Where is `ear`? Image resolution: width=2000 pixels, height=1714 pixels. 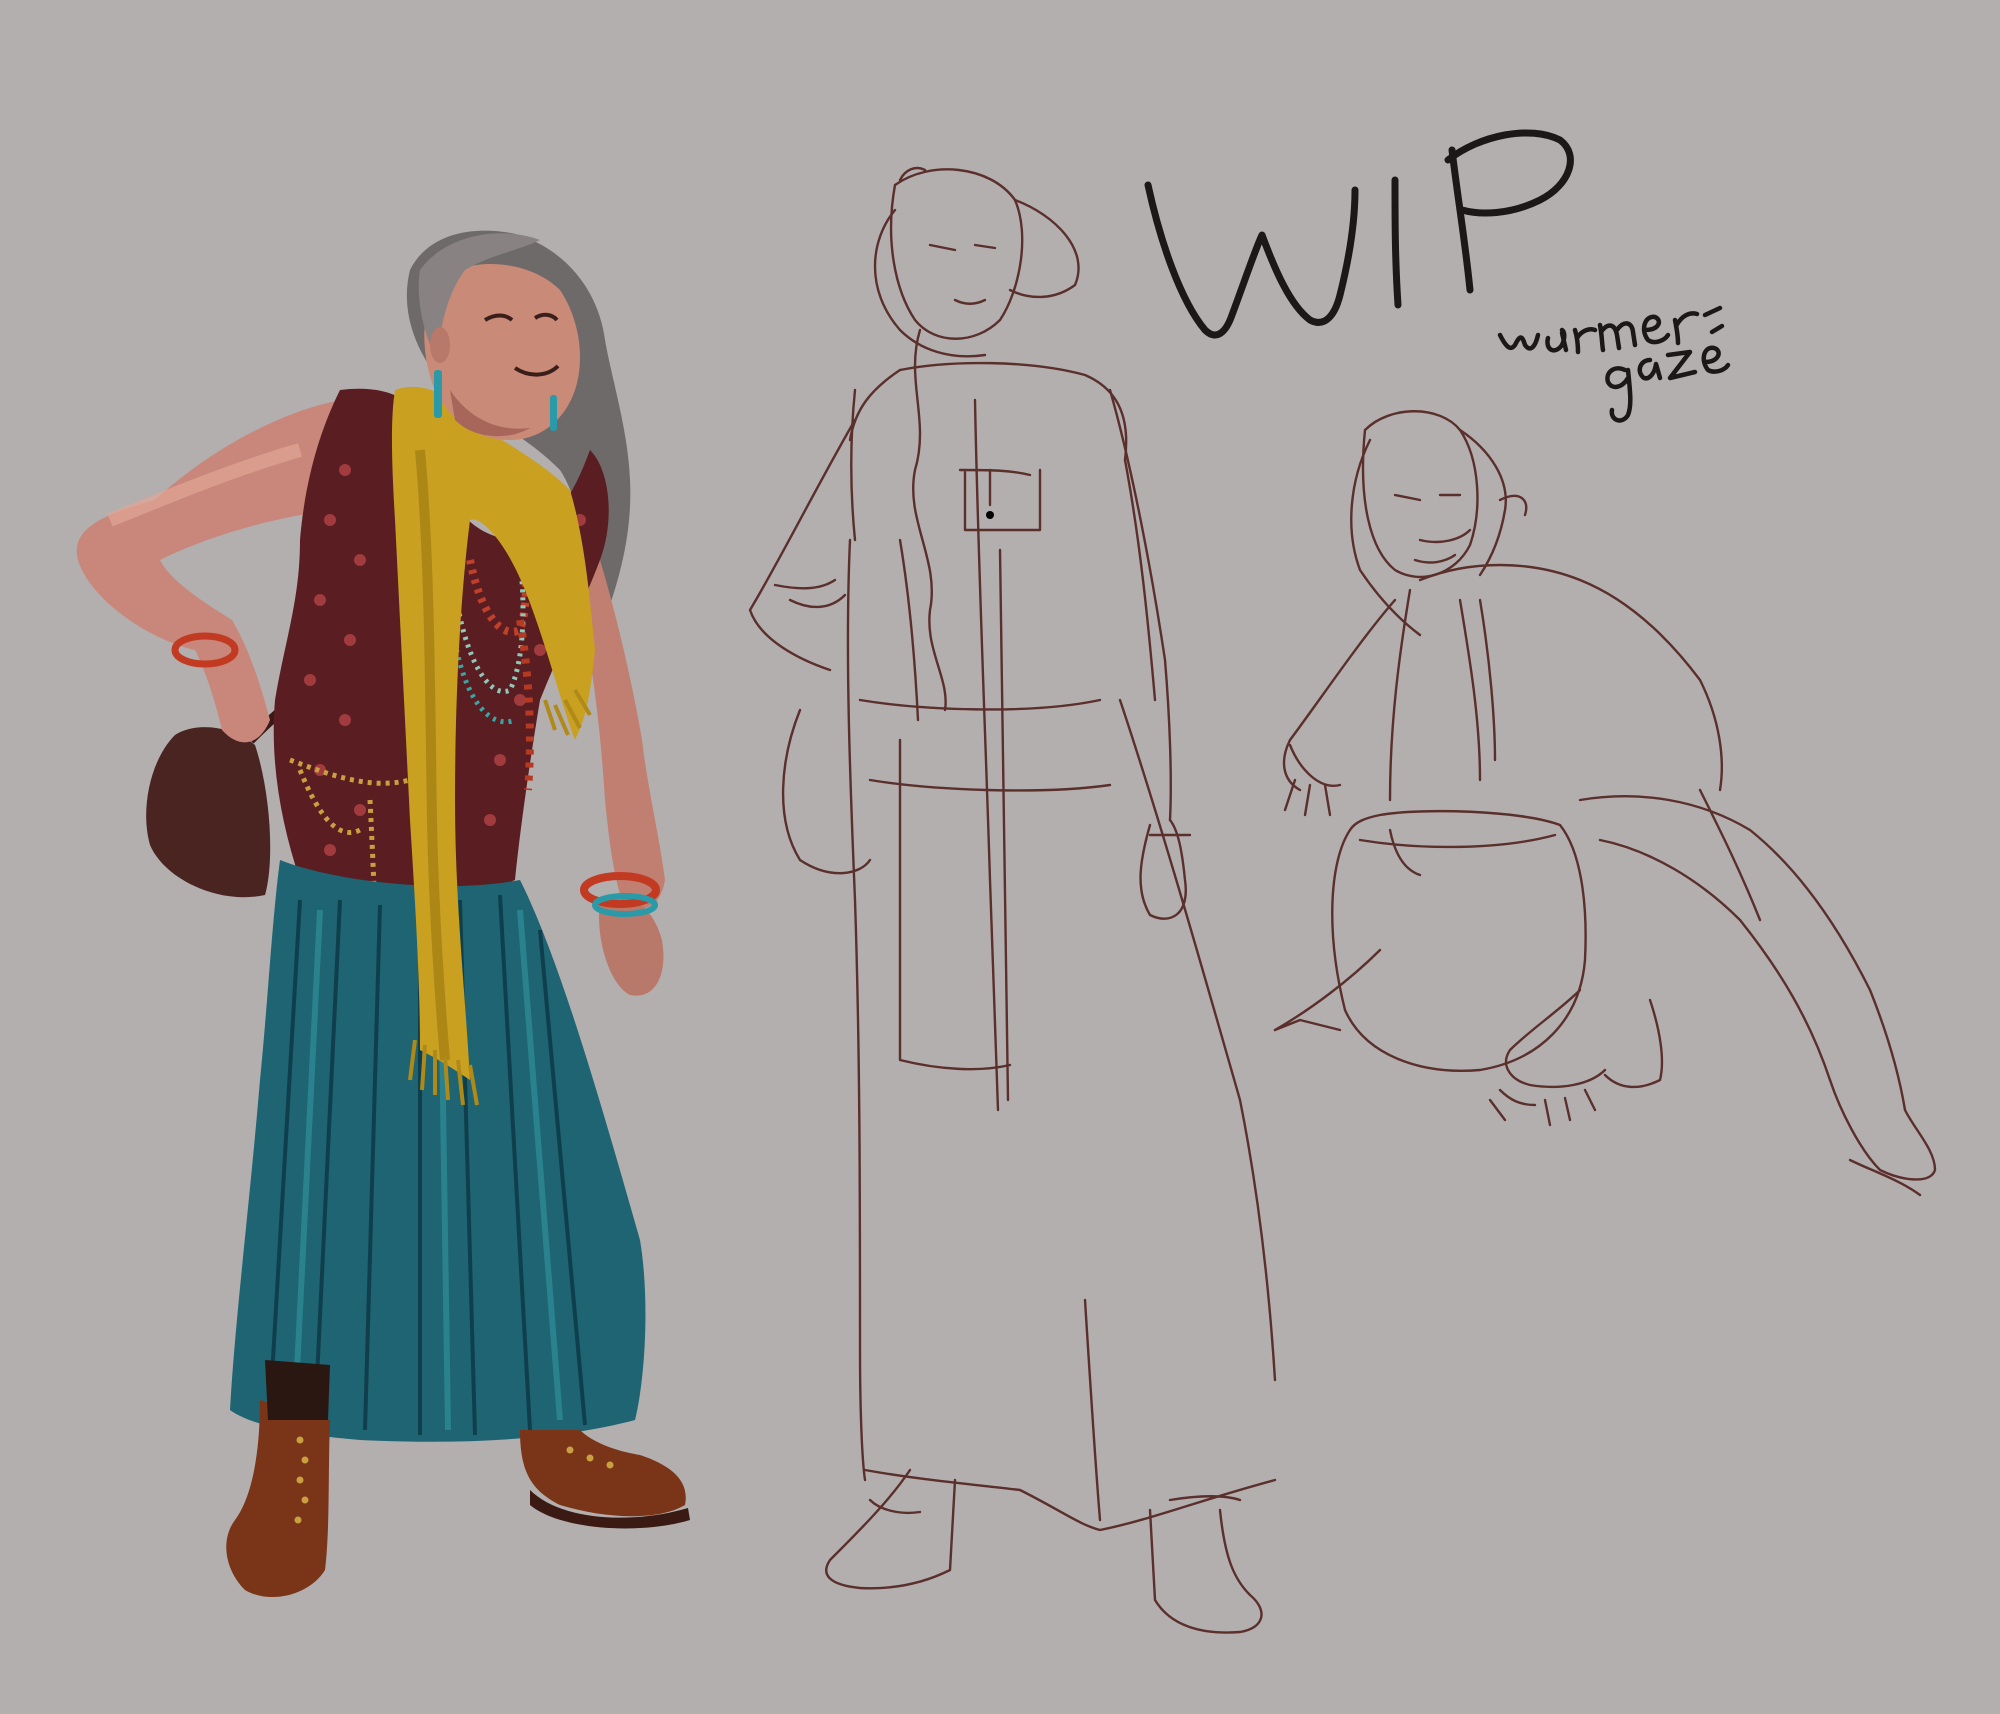 ear is located at coordinates (440, 345).